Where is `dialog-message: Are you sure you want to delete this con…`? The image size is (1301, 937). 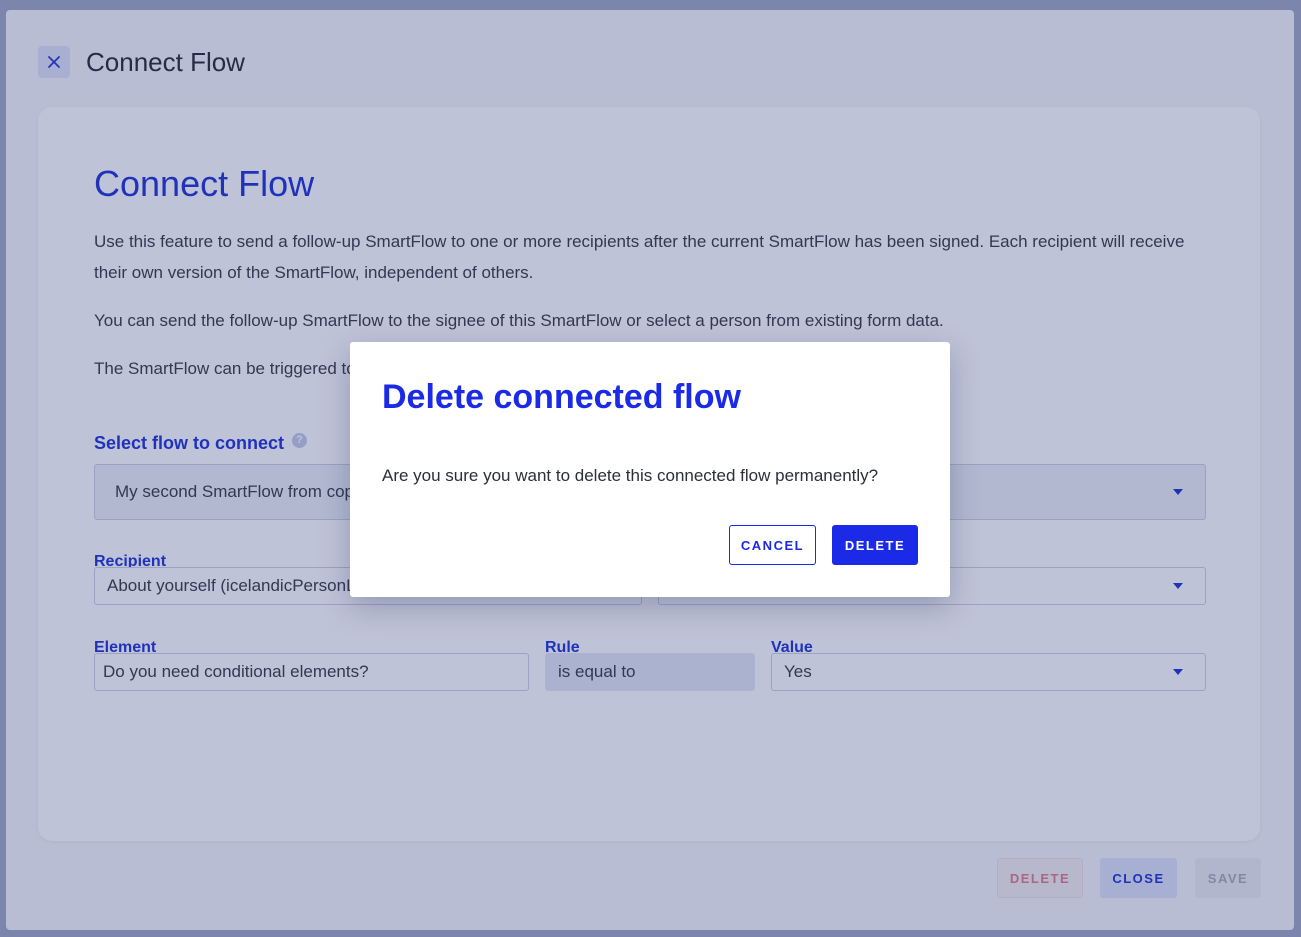 dialog-message: Are you sure you want to delete this con… is located at coordinates (630, 475).